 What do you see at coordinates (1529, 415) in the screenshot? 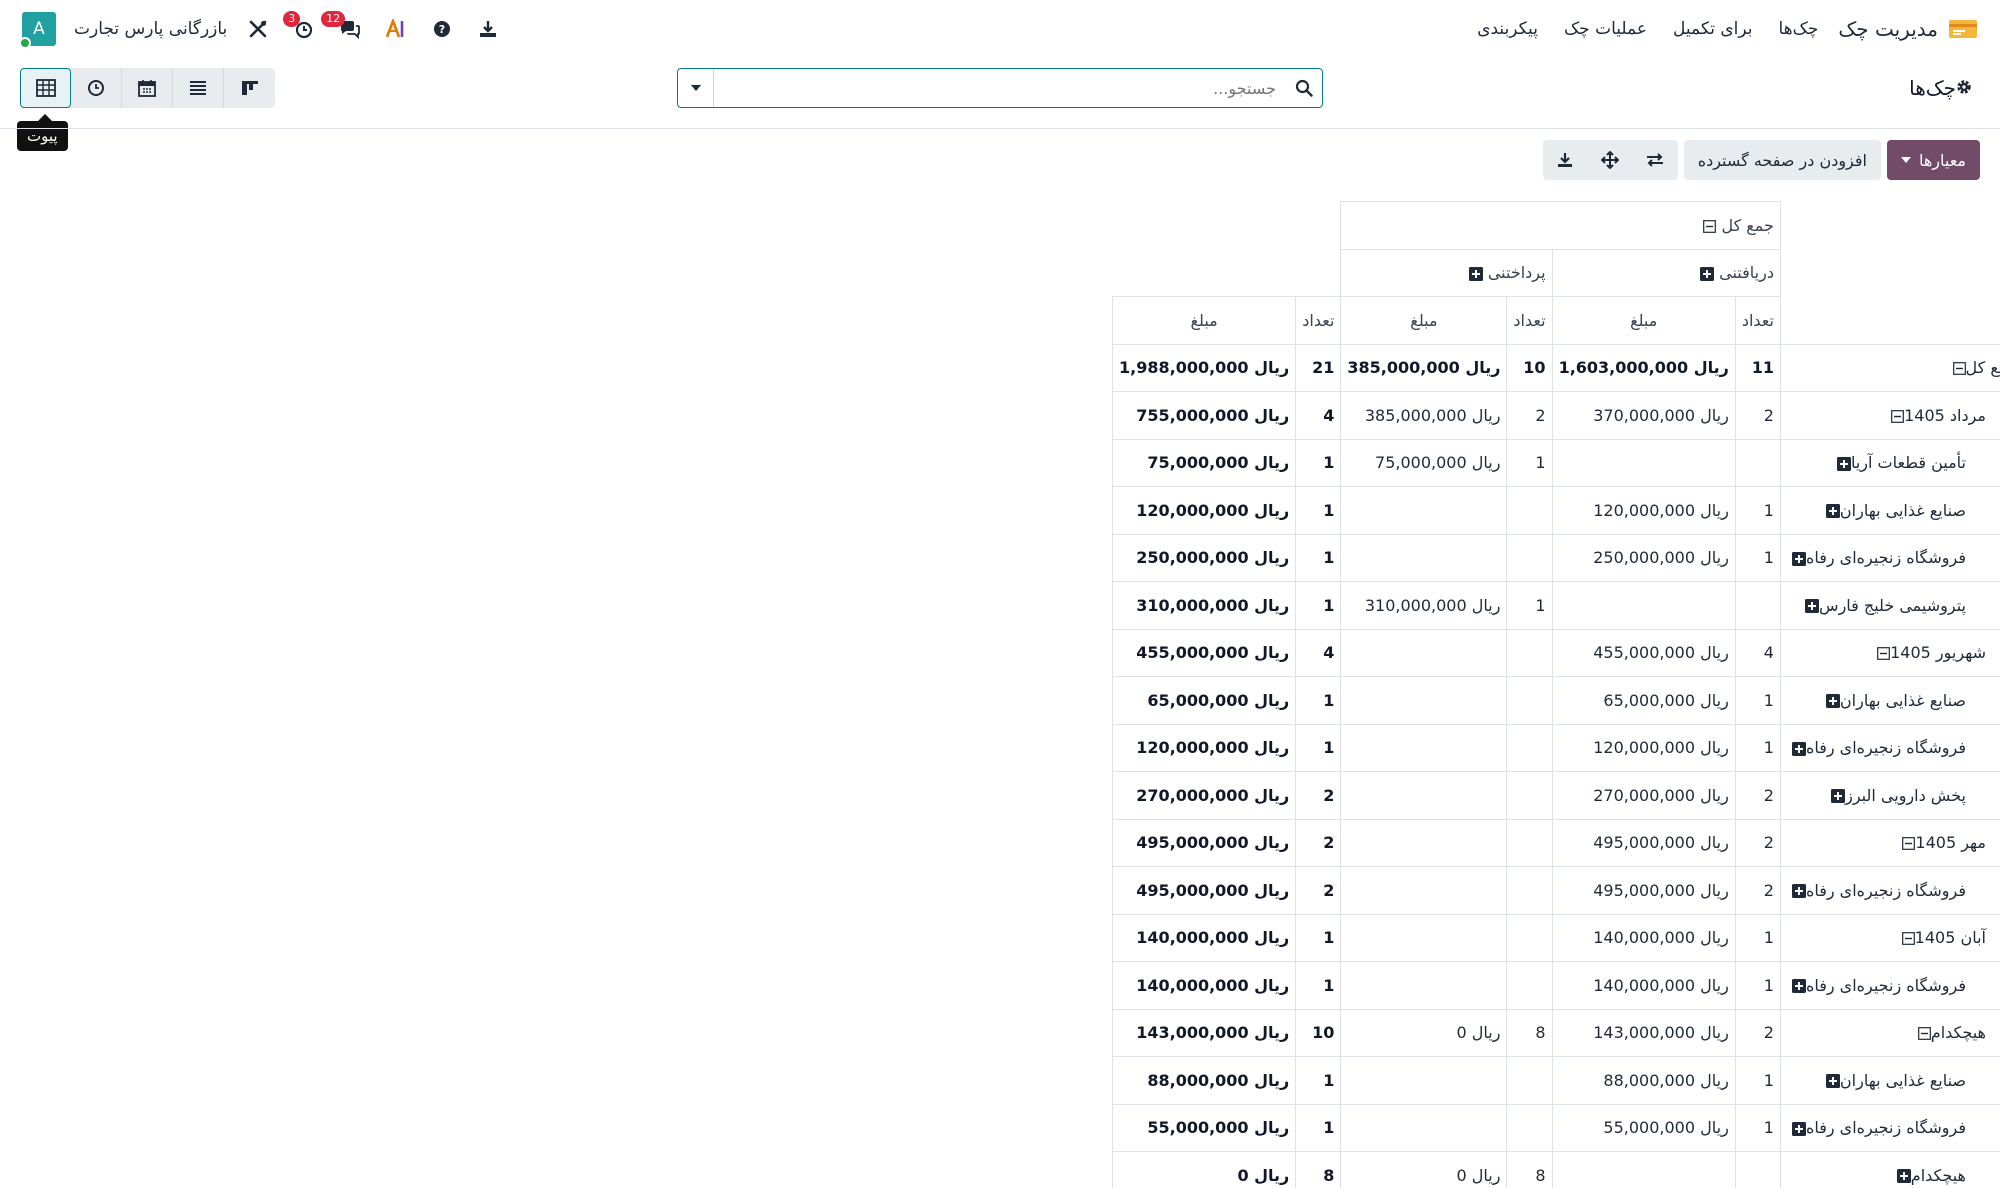
I see `cell-payable-count: 2` at bounding box center [1529, 415].